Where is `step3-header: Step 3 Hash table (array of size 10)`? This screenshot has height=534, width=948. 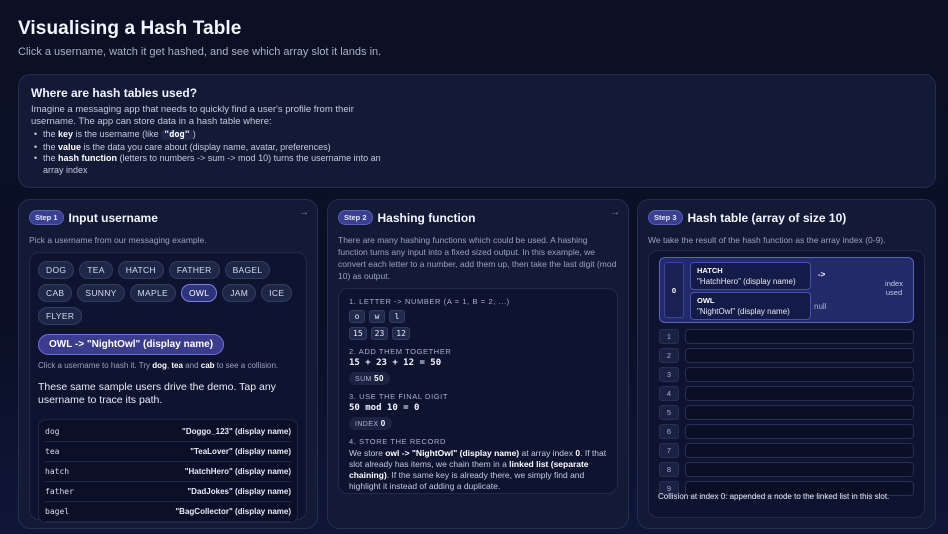 step3-header: Step 3 Hash table (array of size 10) is located at coordinates (786, 217).